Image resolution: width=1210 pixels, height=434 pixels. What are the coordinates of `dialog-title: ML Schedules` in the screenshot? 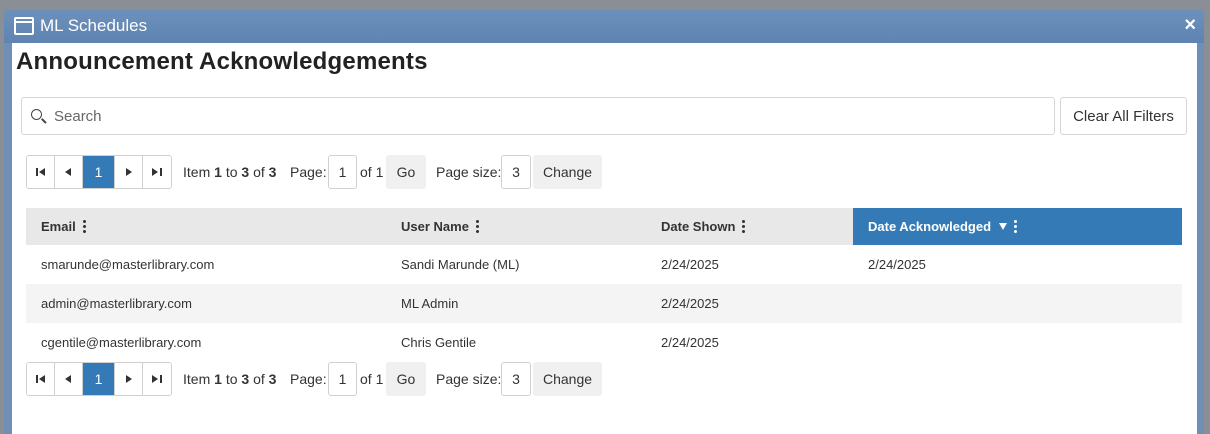 It's located at (94, 25).